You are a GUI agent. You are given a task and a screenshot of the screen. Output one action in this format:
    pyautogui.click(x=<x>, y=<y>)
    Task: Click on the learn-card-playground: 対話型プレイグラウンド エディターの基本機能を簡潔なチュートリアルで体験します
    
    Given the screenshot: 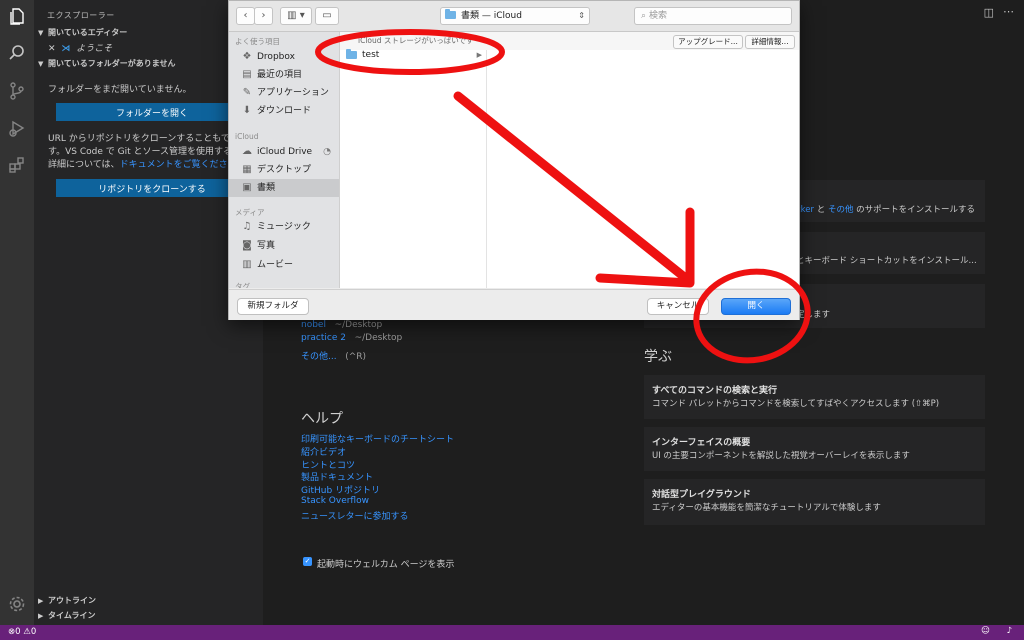 What is the action you would take?
    pyautogui.click(x=814, y=502)
    